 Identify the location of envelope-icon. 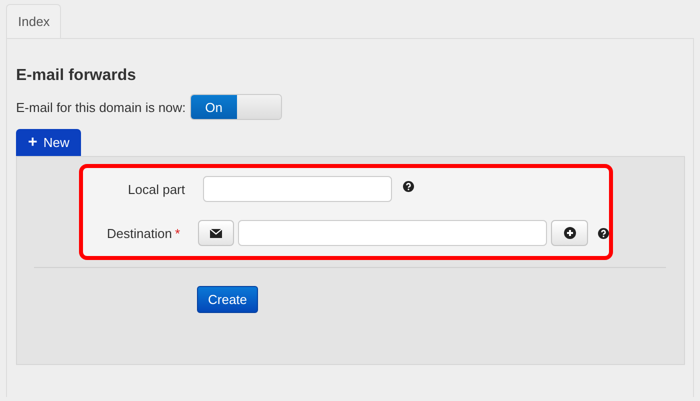
(216, 233).